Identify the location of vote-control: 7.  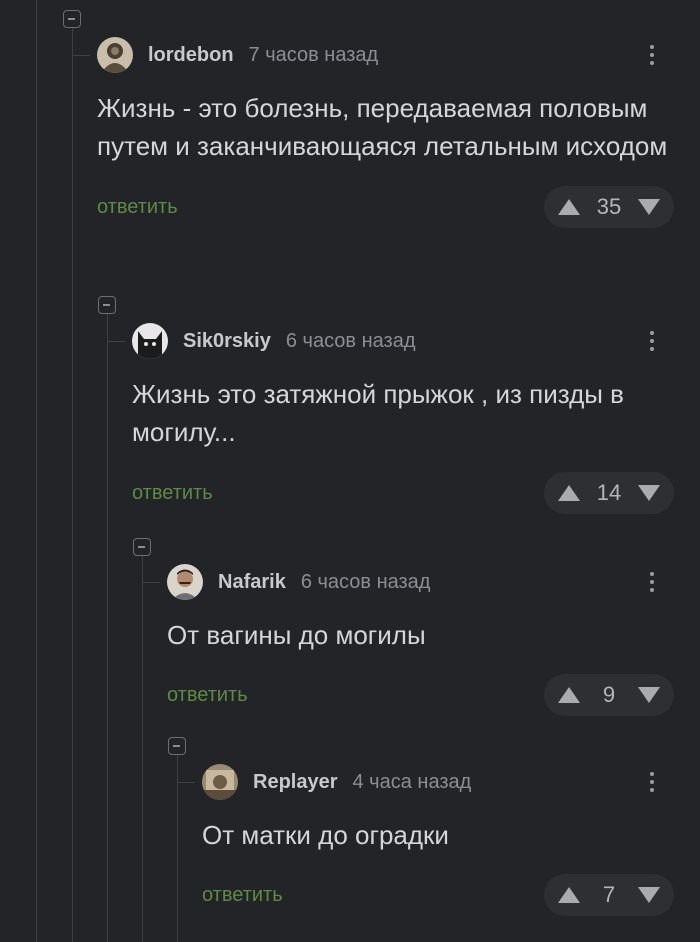
(609, 895).